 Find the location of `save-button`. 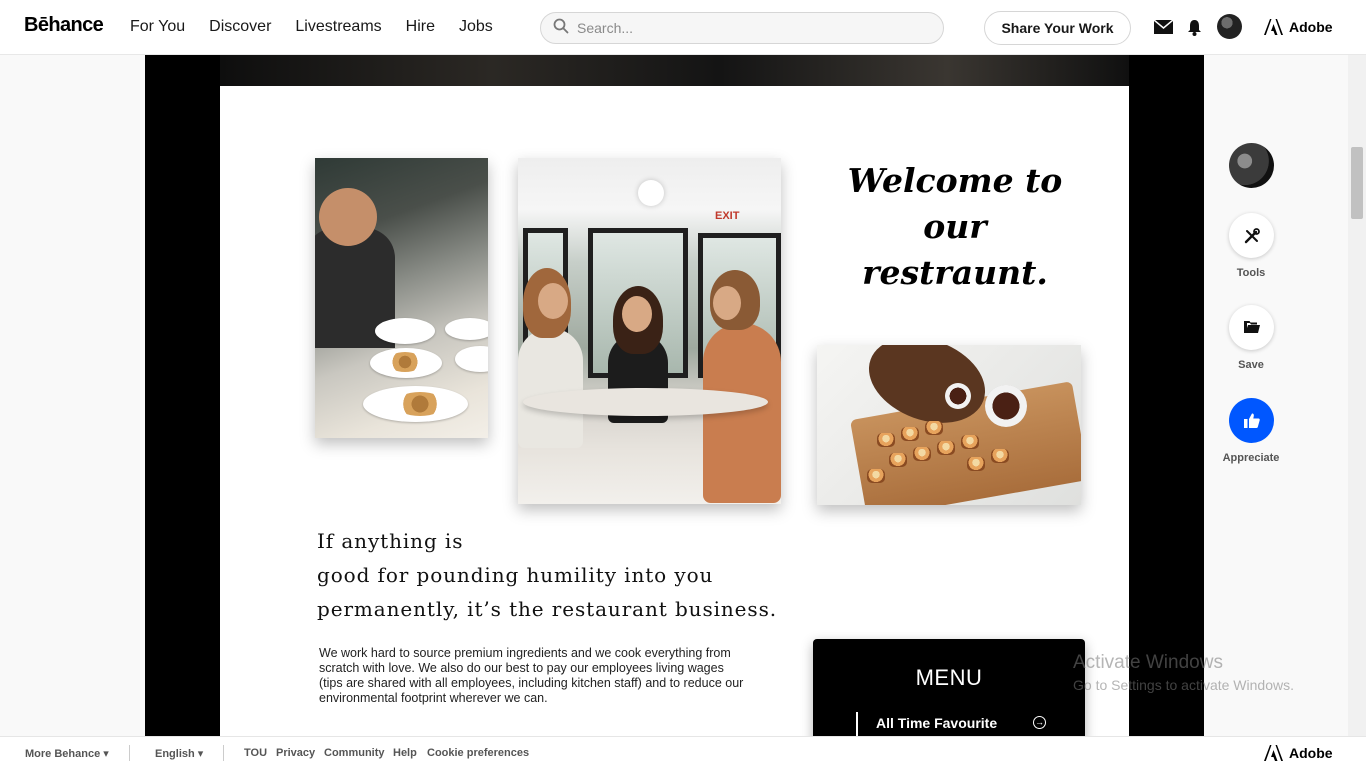

save-button is located at coordinates (1251, 327).